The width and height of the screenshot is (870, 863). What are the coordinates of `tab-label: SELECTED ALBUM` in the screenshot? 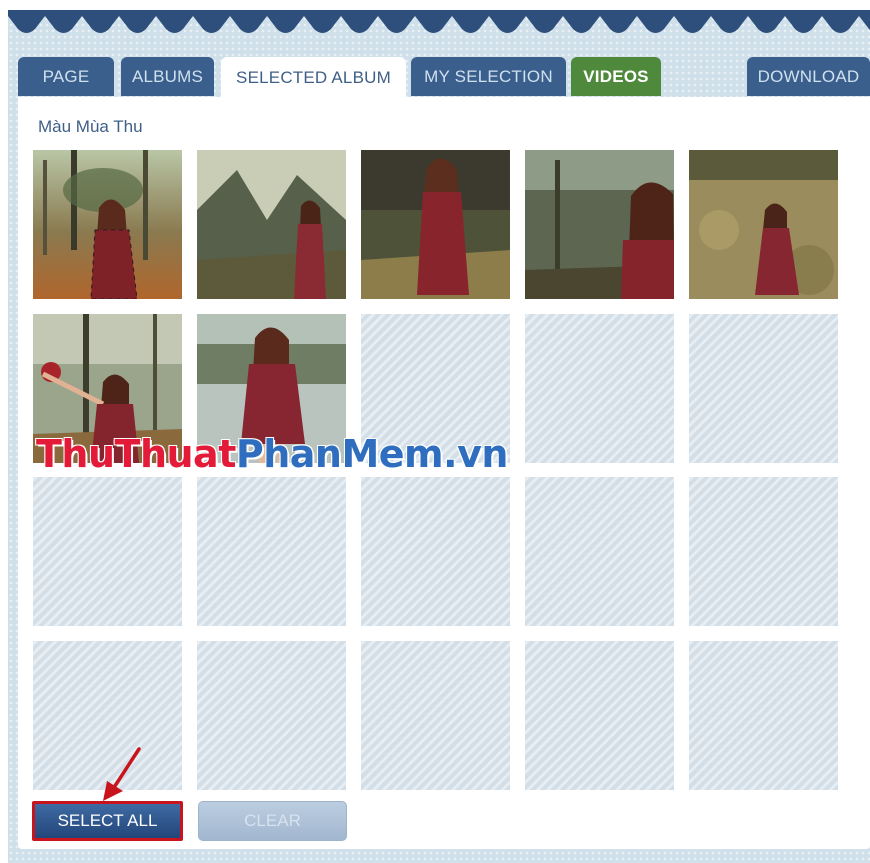 It's located at (313, 77).